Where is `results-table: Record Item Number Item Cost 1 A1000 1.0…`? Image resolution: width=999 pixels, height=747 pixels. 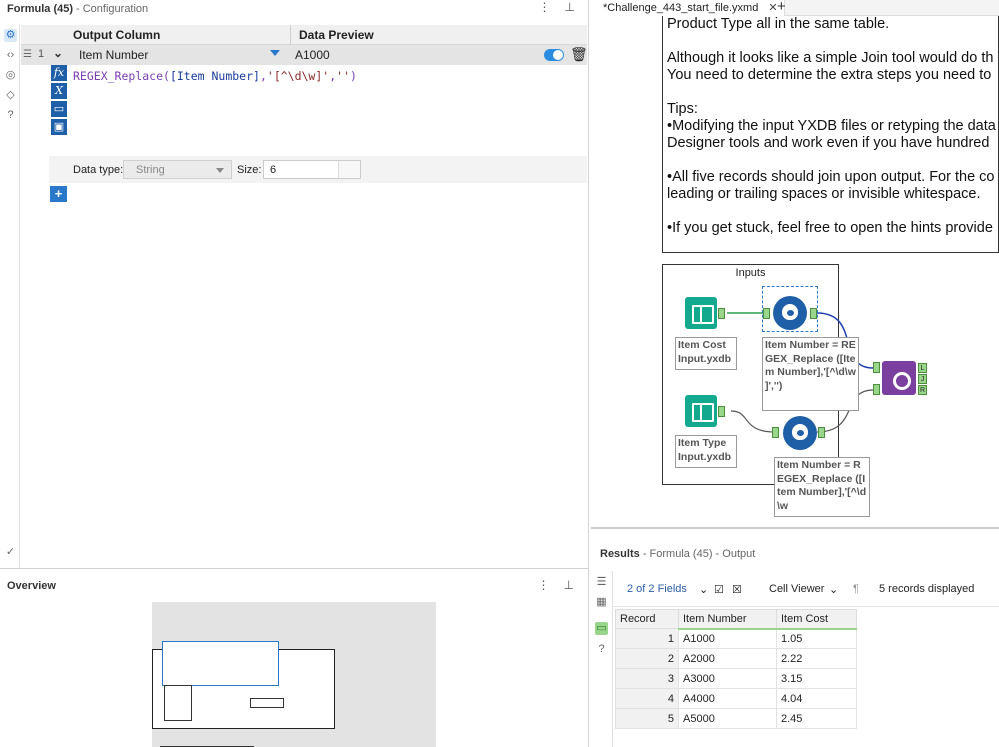 results-table: Record Item Number Item Cost 1 A1000 1.0… is located at coordinates (736, 669).